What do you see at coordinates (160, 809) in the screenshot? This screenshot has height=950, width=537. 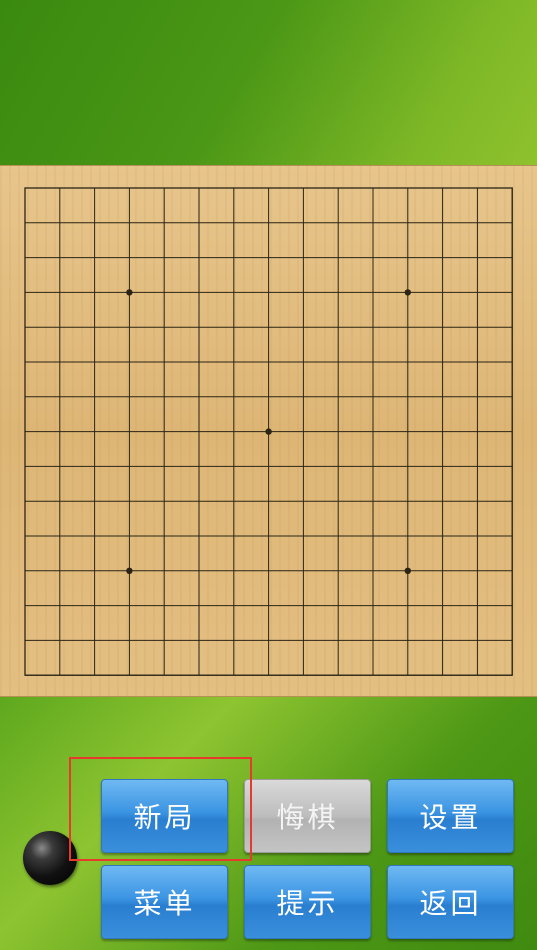 I see `selection-highlight` at bounding box center [160, 809].